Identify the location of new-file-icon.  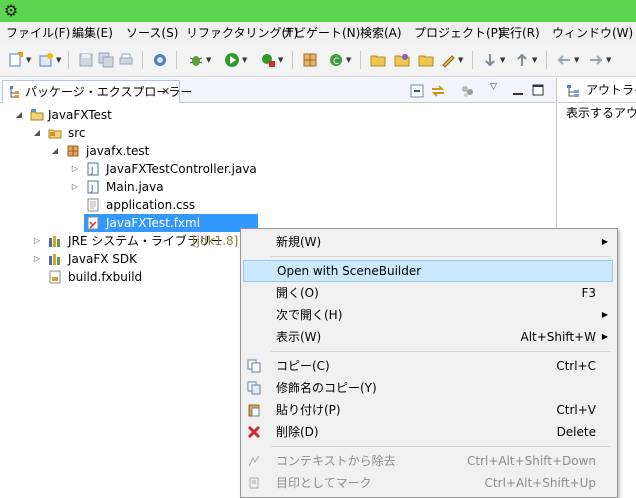
(16, 60).